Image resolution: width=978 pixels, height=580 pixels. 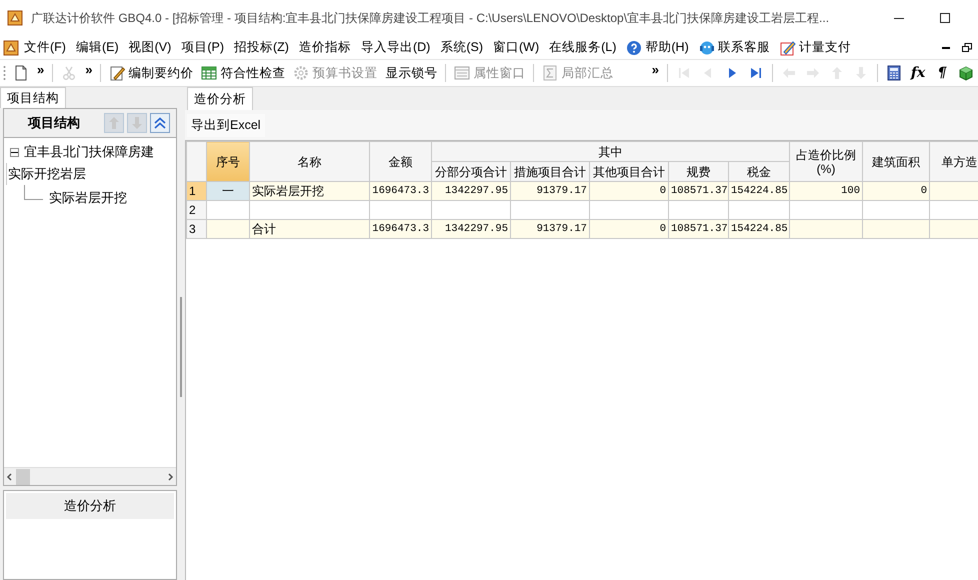 What do you see at coordinates (196, 191) in the screenshot?
I see `row-number: 1` at bounding box center [196, 191].